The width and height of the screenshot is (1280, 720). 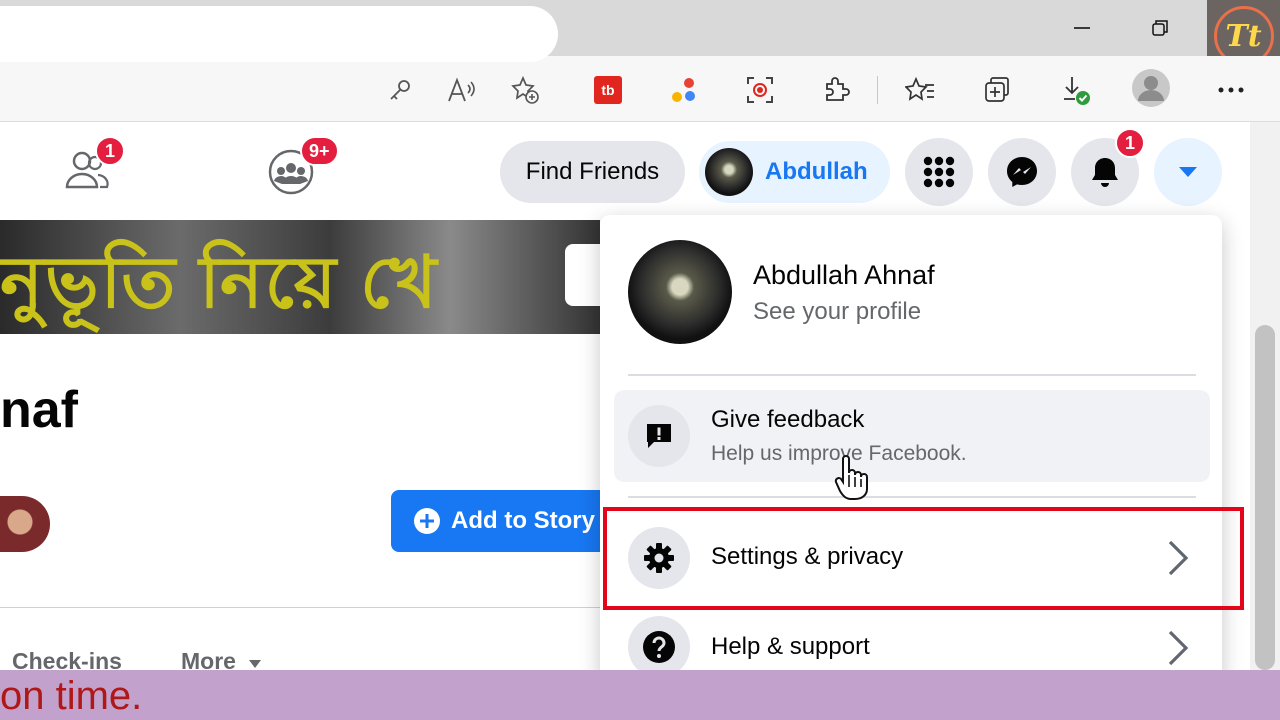 What do you see at coordinates (923, 558) in the screenshot?
I see `settings-highlight-box` at bounding box center [923, 558].